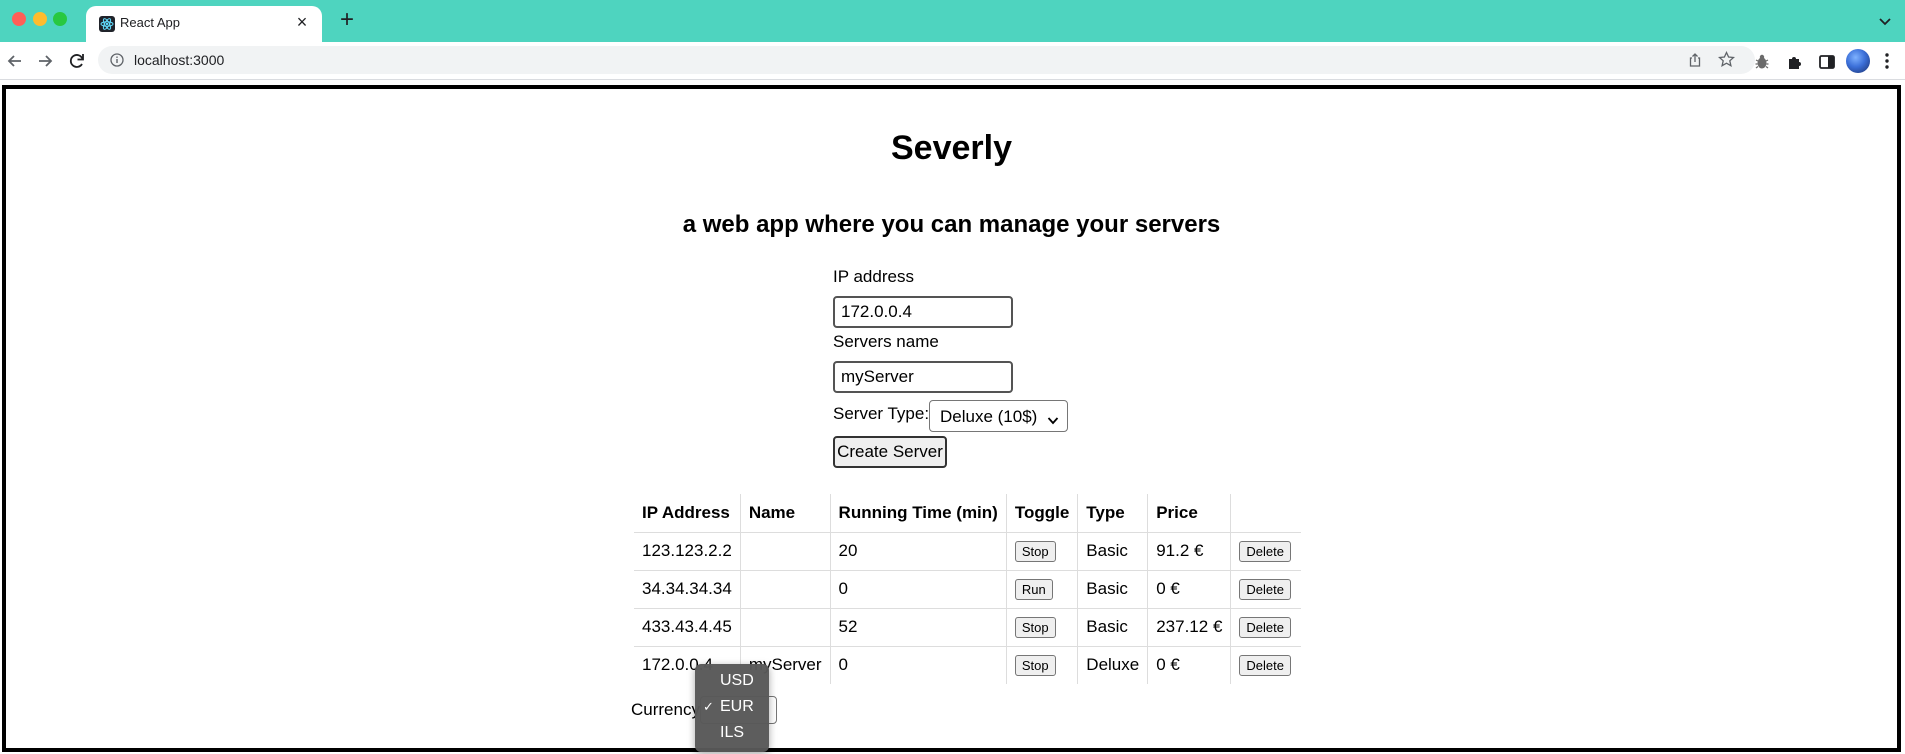 The image size is (1905, 754). Describe the element at coordinates (1042, 513) in the screenshot. I see `column-header-toggle: Toggle` at that location.